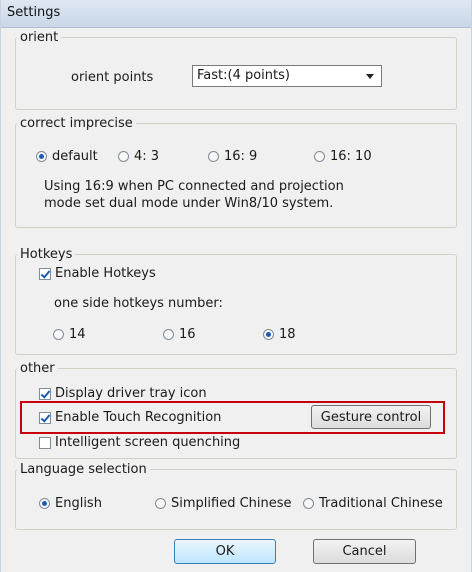 This screenshot has height=572, width=472. What do you see at coordinates (112, 77) in the screenshot?
I see `orient-points-label: orient points` at bounding box center [112, 77].